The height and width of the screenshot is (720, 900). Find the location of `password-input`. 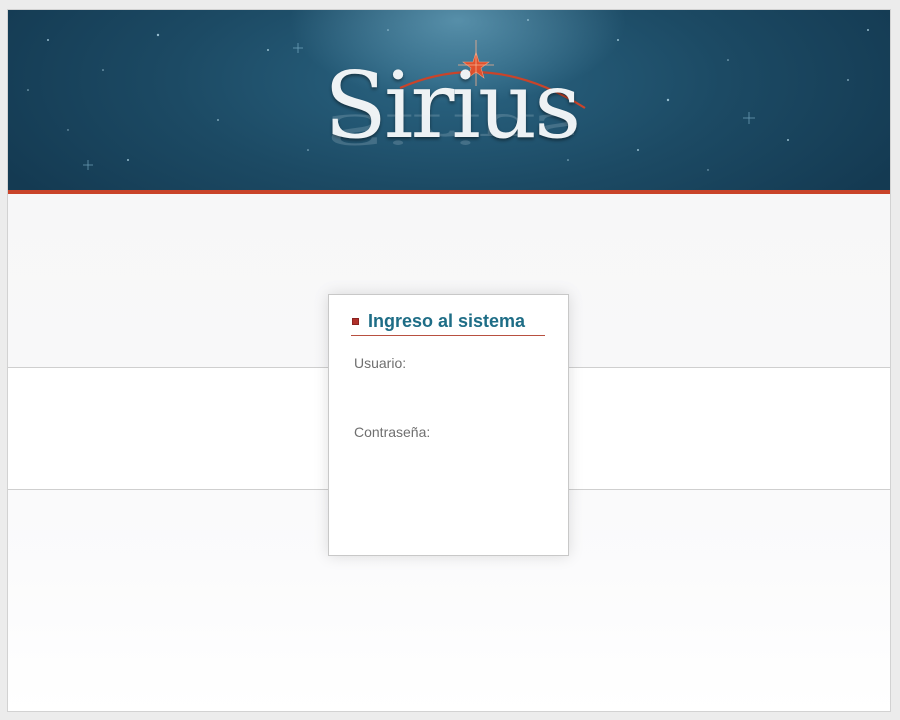

password-input is located at coordinates (451, 456).